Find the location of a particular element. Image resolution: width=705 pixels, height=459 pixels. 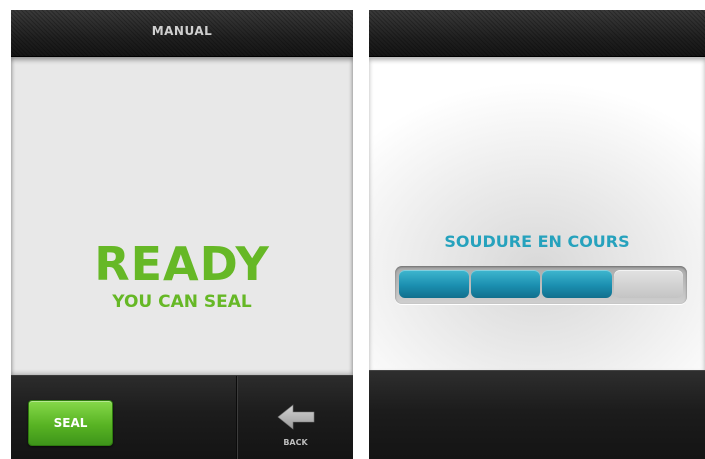

progress-segment-empty is located at coordinates (648, 284).